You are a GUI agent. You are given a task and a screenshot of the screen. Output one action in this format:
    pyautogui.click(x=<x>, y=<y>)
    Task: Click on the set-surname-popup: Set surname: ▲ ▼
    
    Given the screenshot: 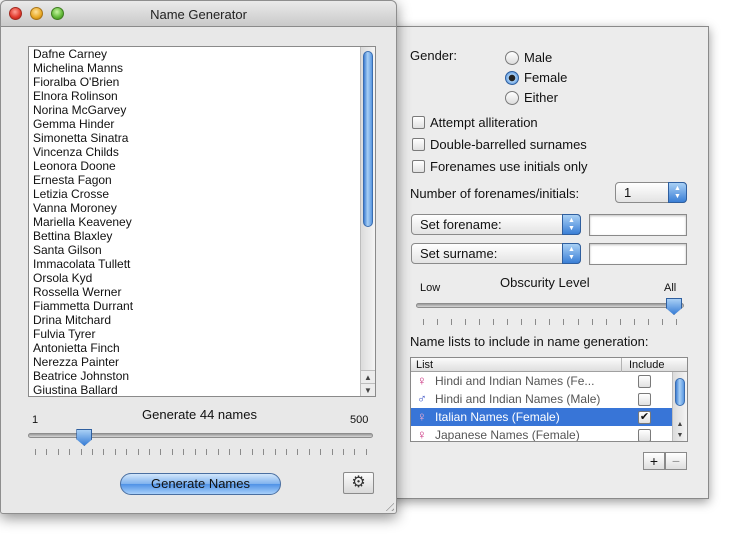 What is the action you would take?
    pyautogui.click(x=496, y=253)
    